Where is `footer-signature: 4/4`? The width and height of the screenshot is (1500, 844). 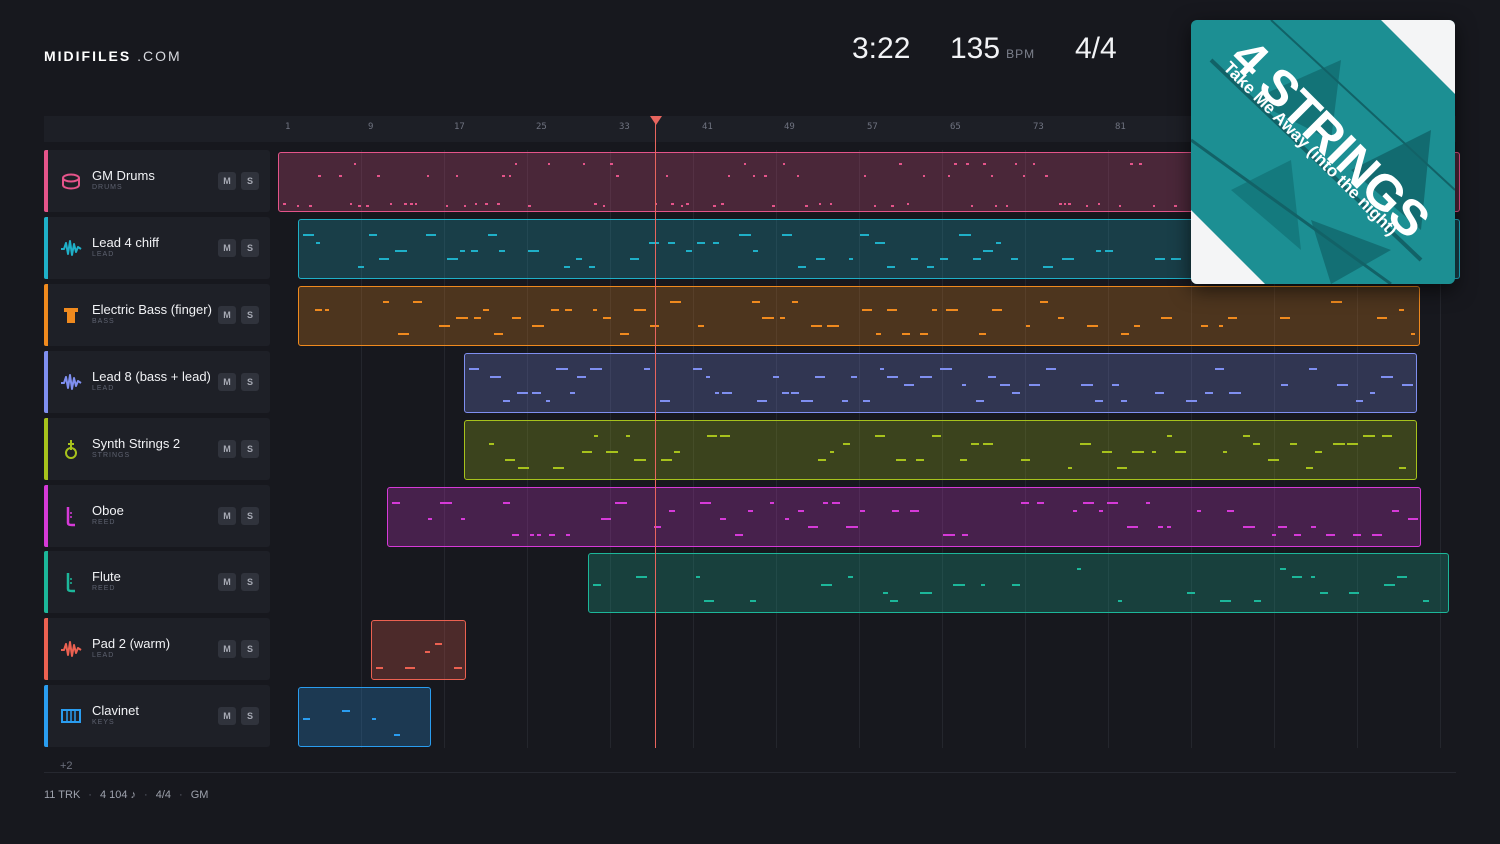 footer-signature: 4/4 is located at coordinates (163, 795).